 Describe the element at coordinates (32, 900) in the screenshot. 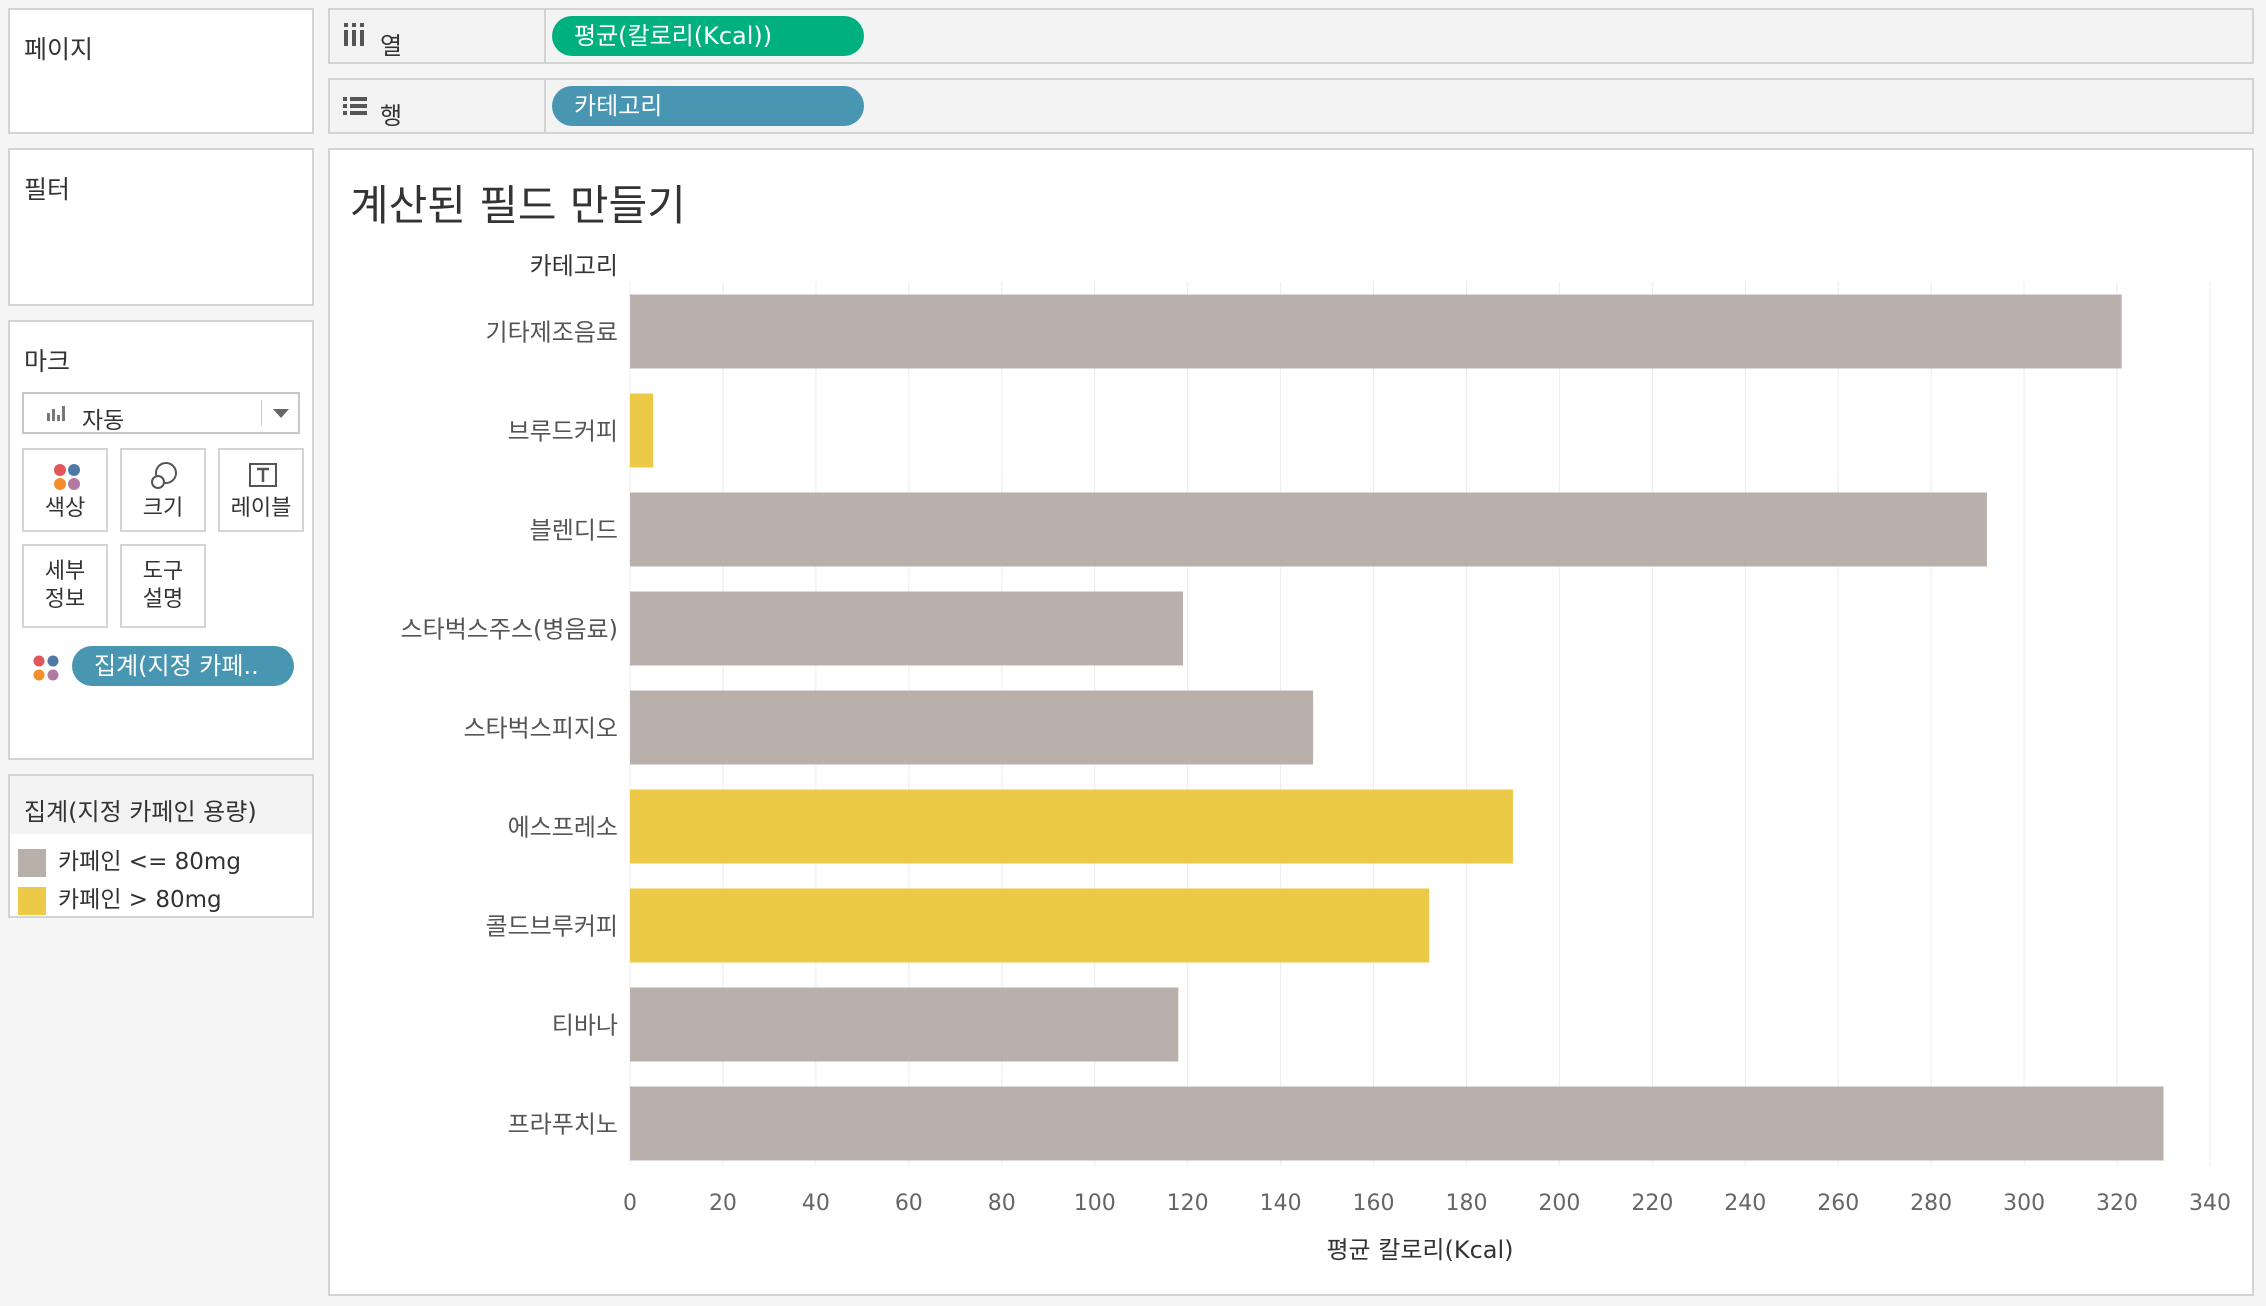

I see `legend-swatch-high` at that location.